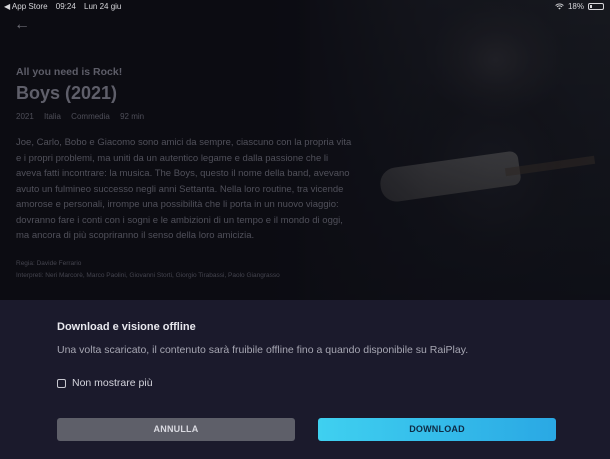 This screenshot has width=610, height=459. I want to click on dont-show-again-row: Non mostrare più, so click(105, 383).